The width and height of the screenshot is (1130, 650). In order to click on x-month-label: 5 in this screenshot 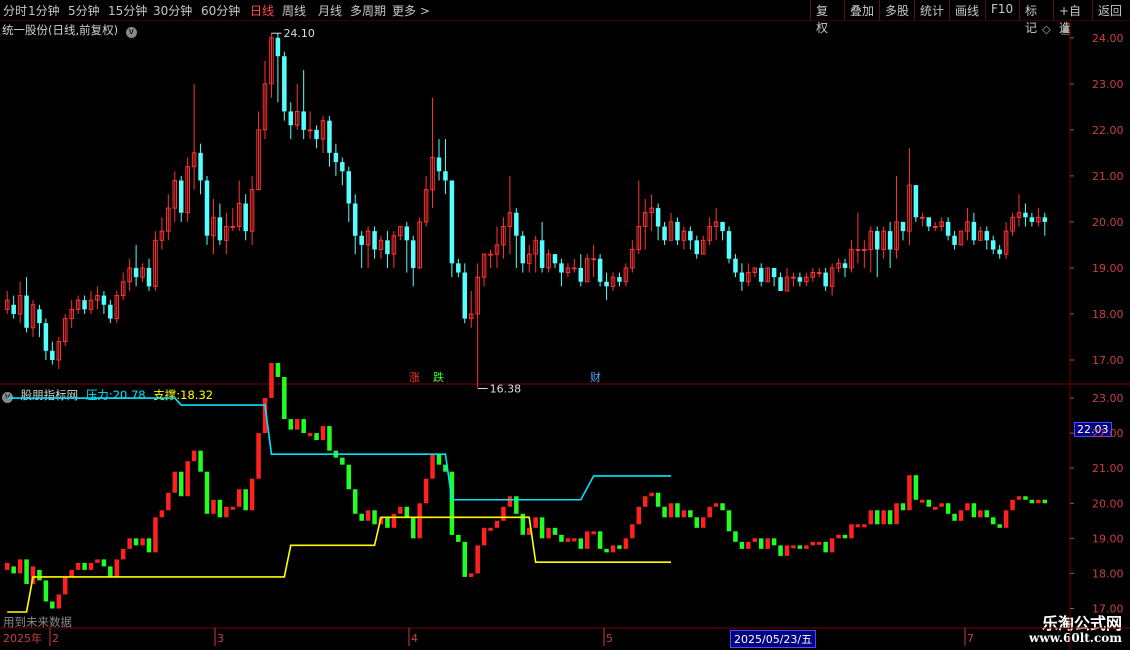, I will do `click(609, 638)`.